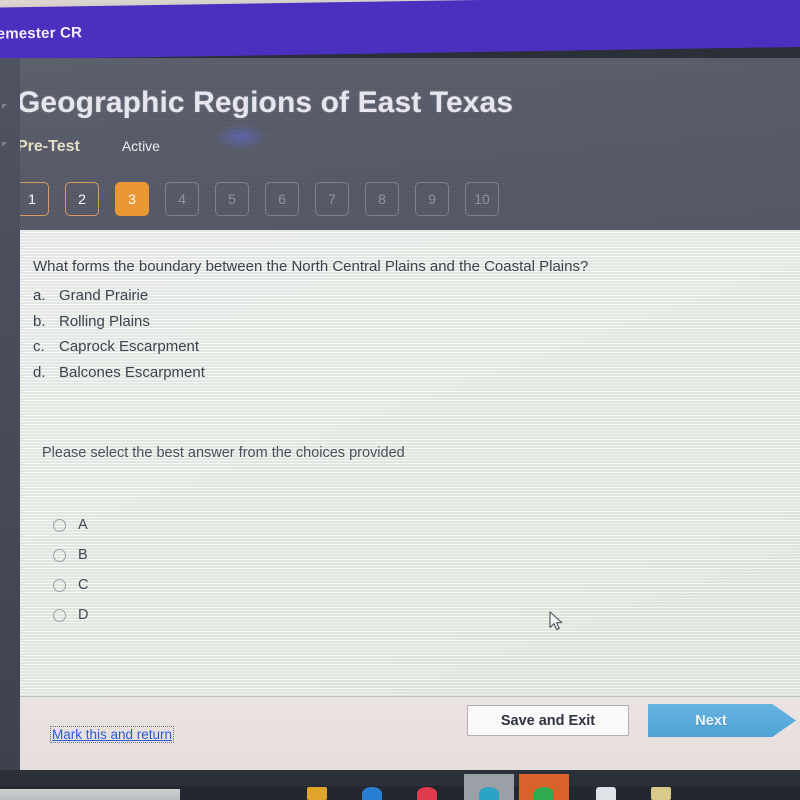 Image resolution: width=800 pixels, height=800 pixels. I want to click on question-option: a. Grand Prairie, so click(119, 296).